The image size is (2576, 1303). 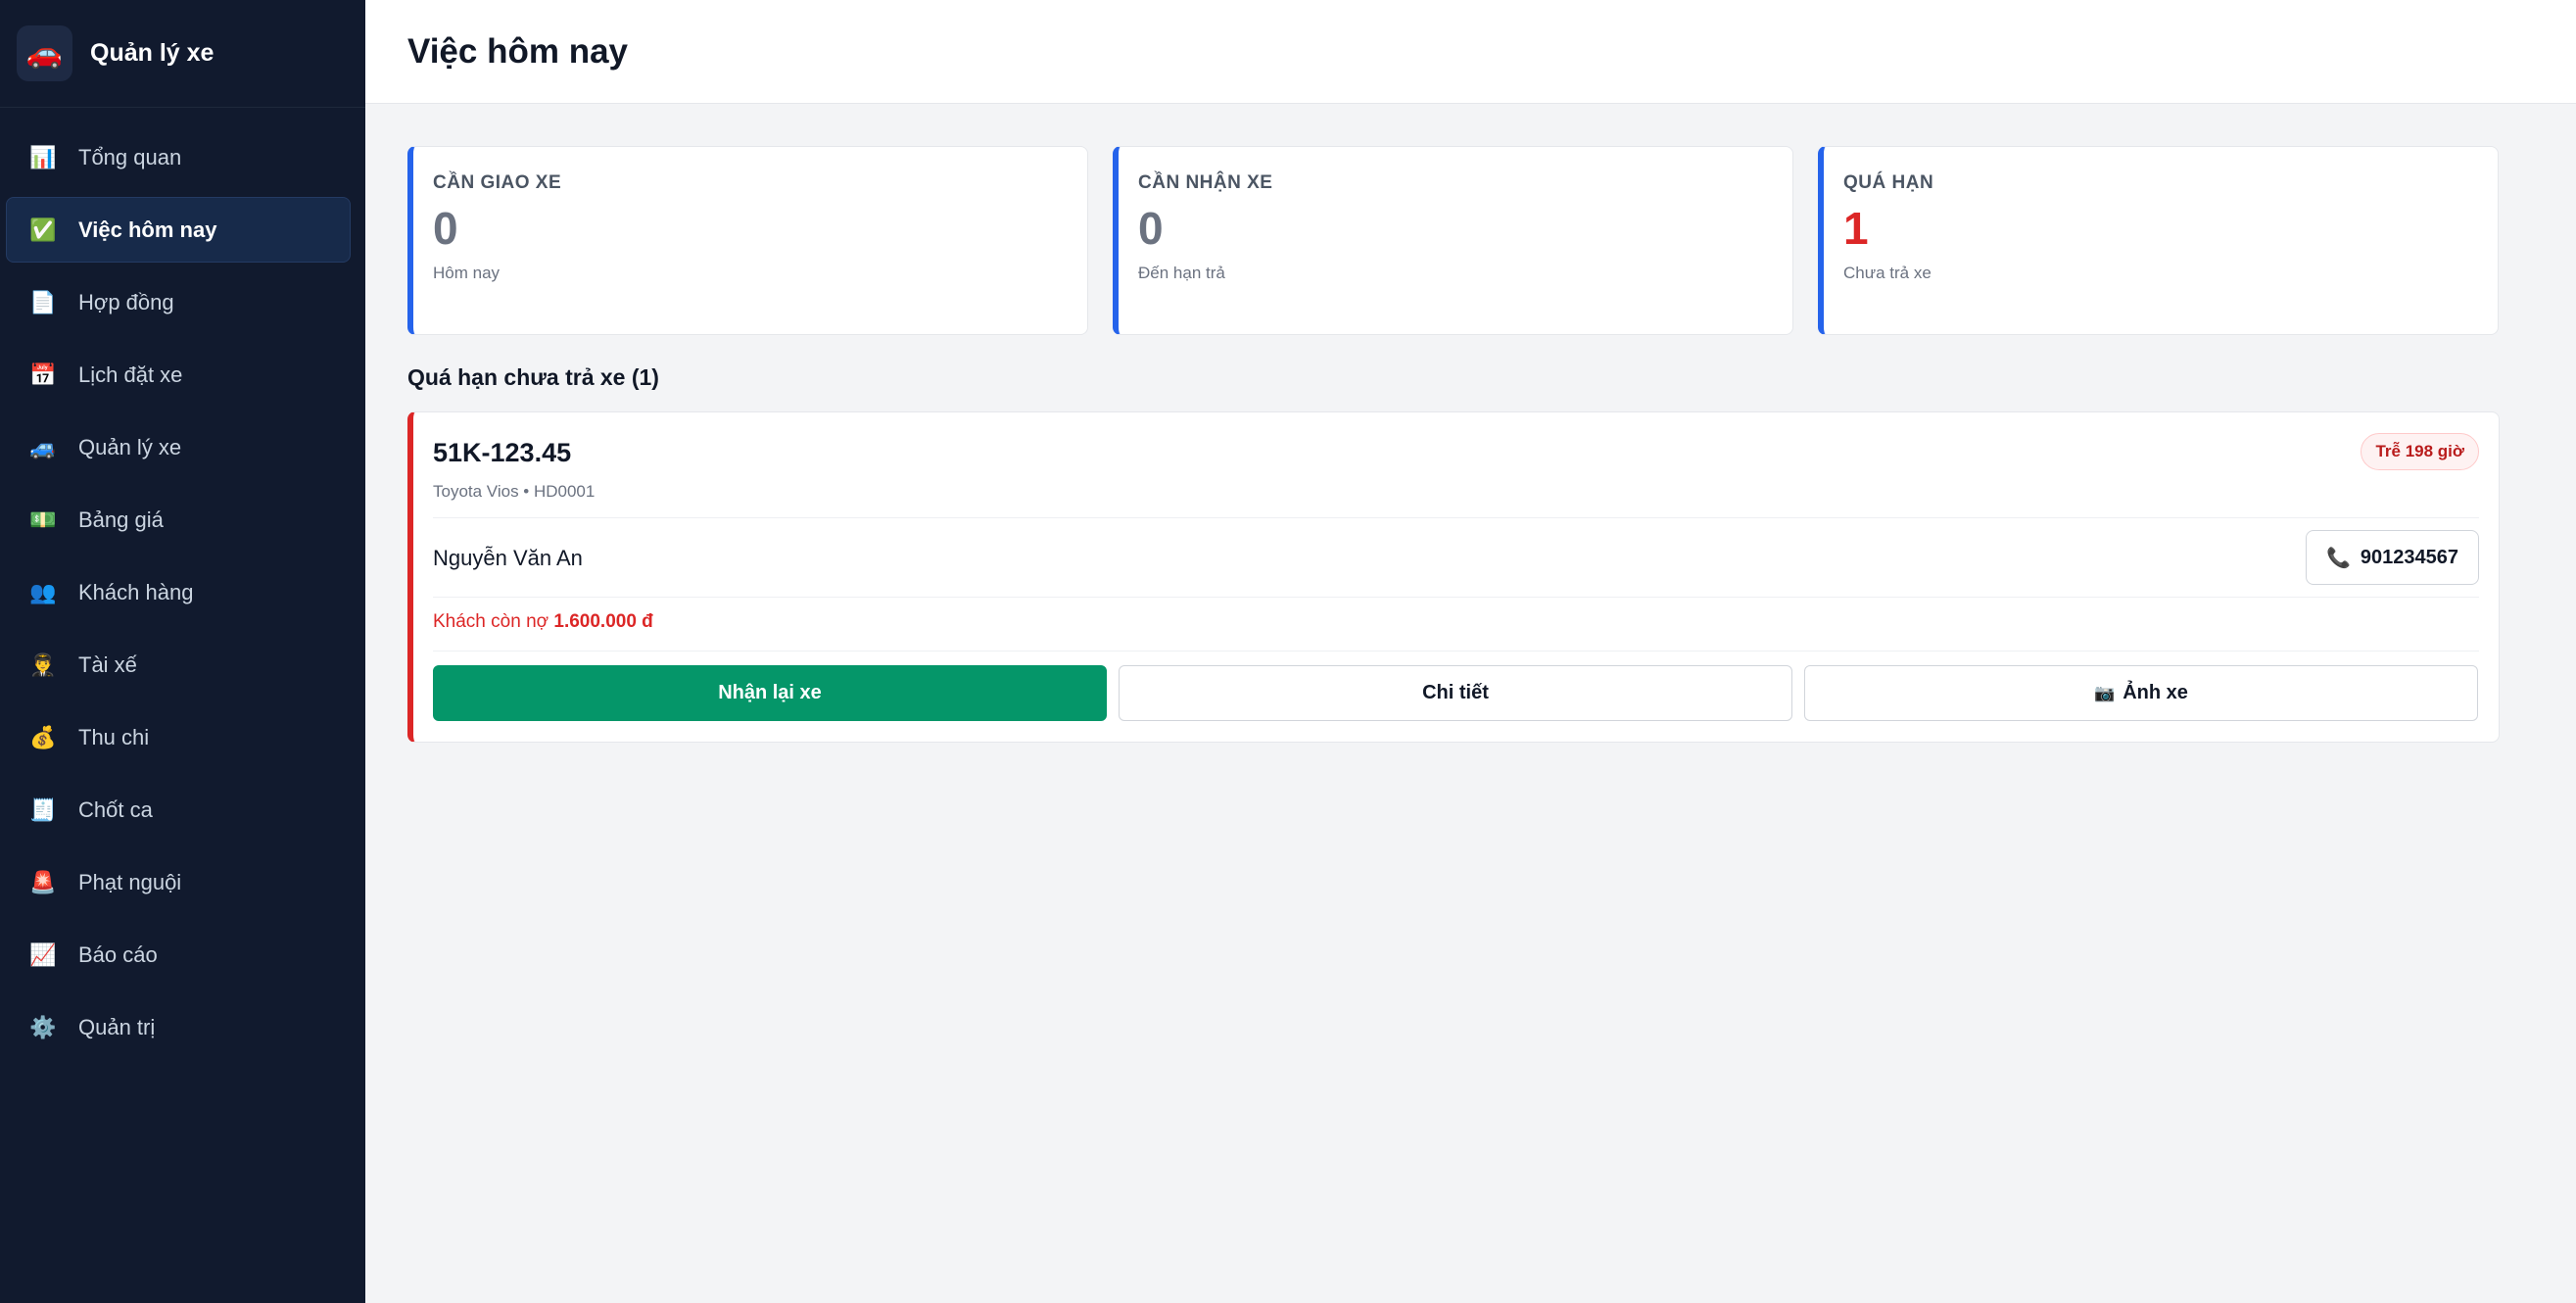 I want to click on sidebar-item: 🚨 Phạt nguội, so click(x=178, y=882).